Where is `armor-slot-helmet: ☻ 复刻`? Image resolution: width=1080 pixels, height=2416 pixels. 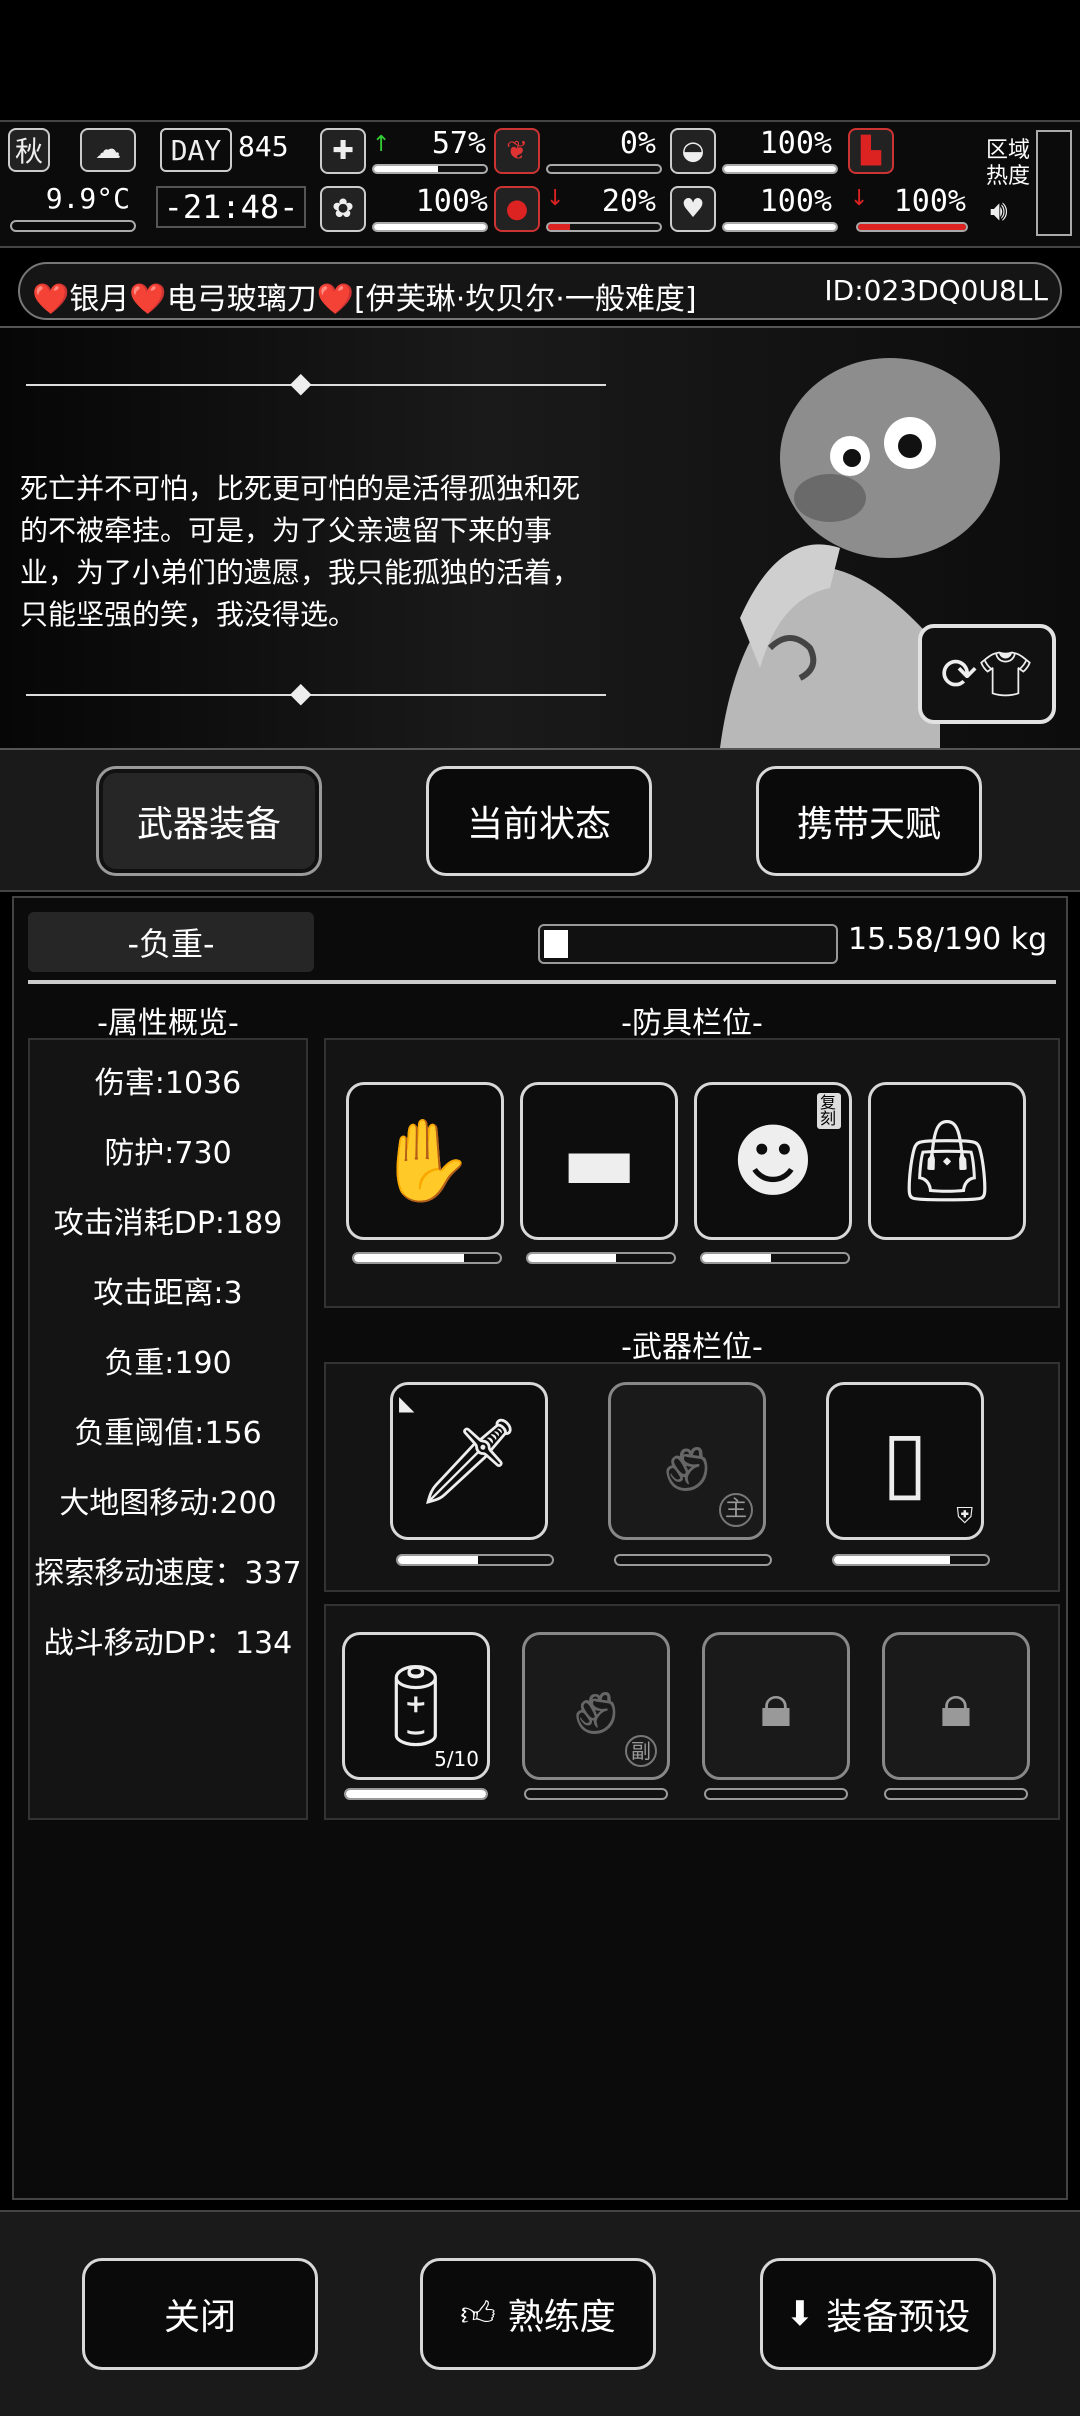 armor-slot-helmet: ☻ 复刻 is located at coordinates (773, 1161).